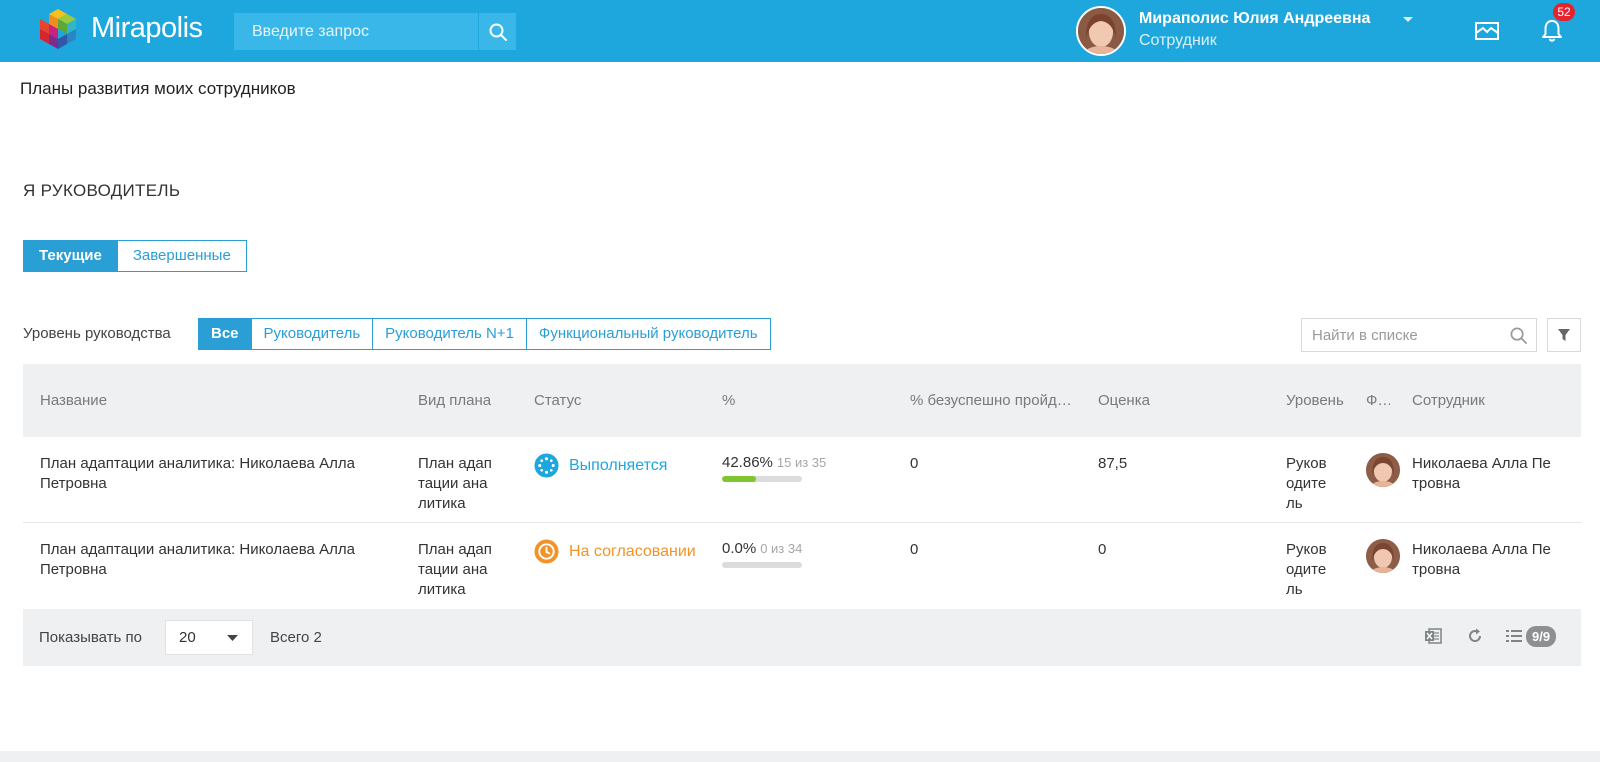 This screenshot has width=1600, height=762. Describe the element at coordinates (1378, 400) in the screenshot. I see `column-header-photo: Фото` at that location.